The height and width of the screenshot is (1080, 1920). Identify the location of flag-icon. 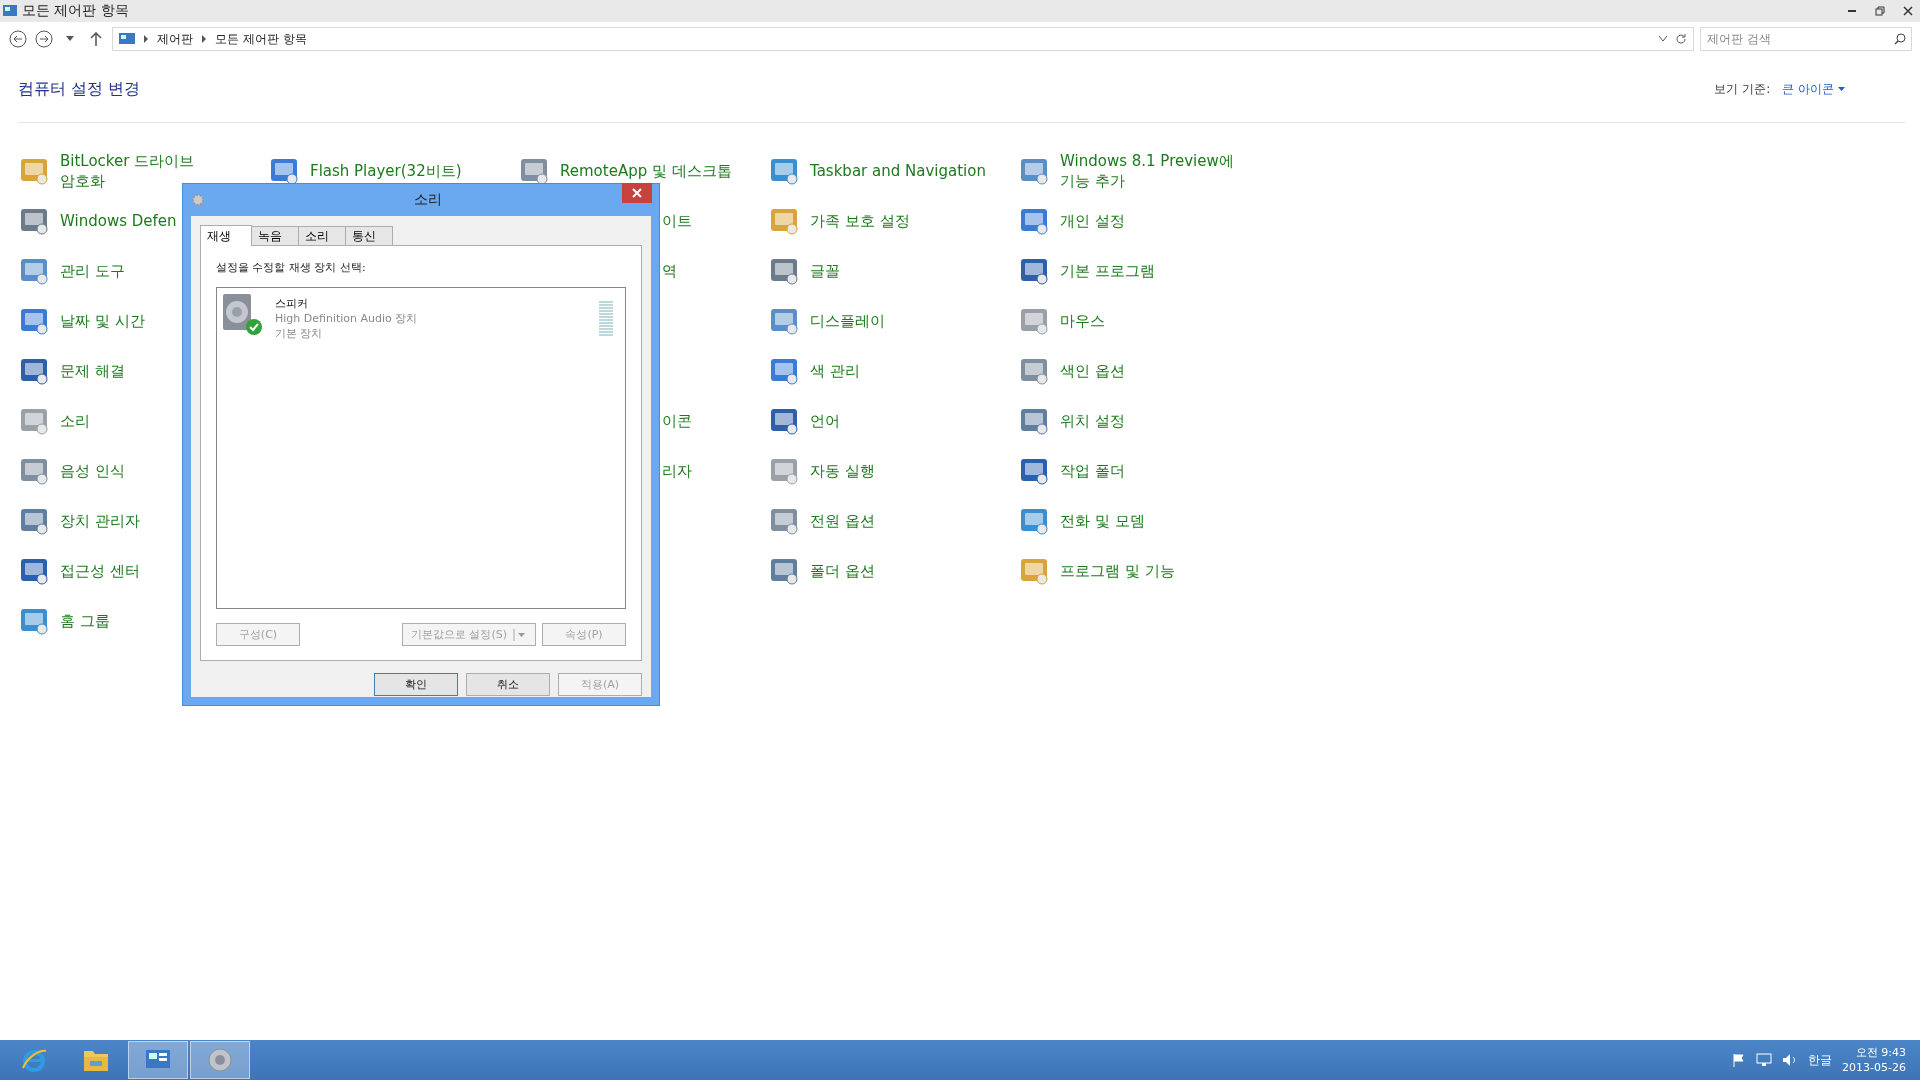
(1739, 1060).